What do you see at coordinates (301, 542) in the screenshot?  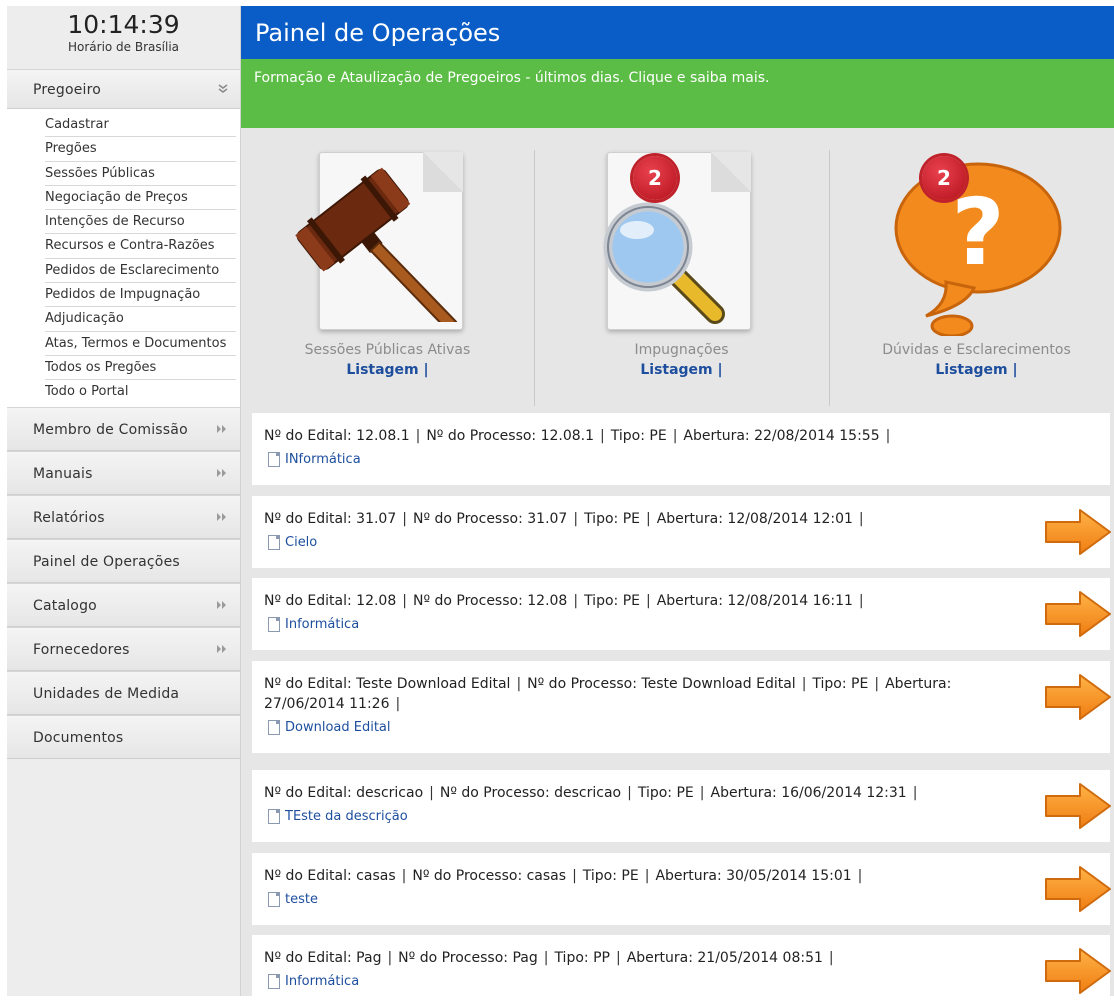 I see `document-title: Cielo` at bounding box center [301, 542].